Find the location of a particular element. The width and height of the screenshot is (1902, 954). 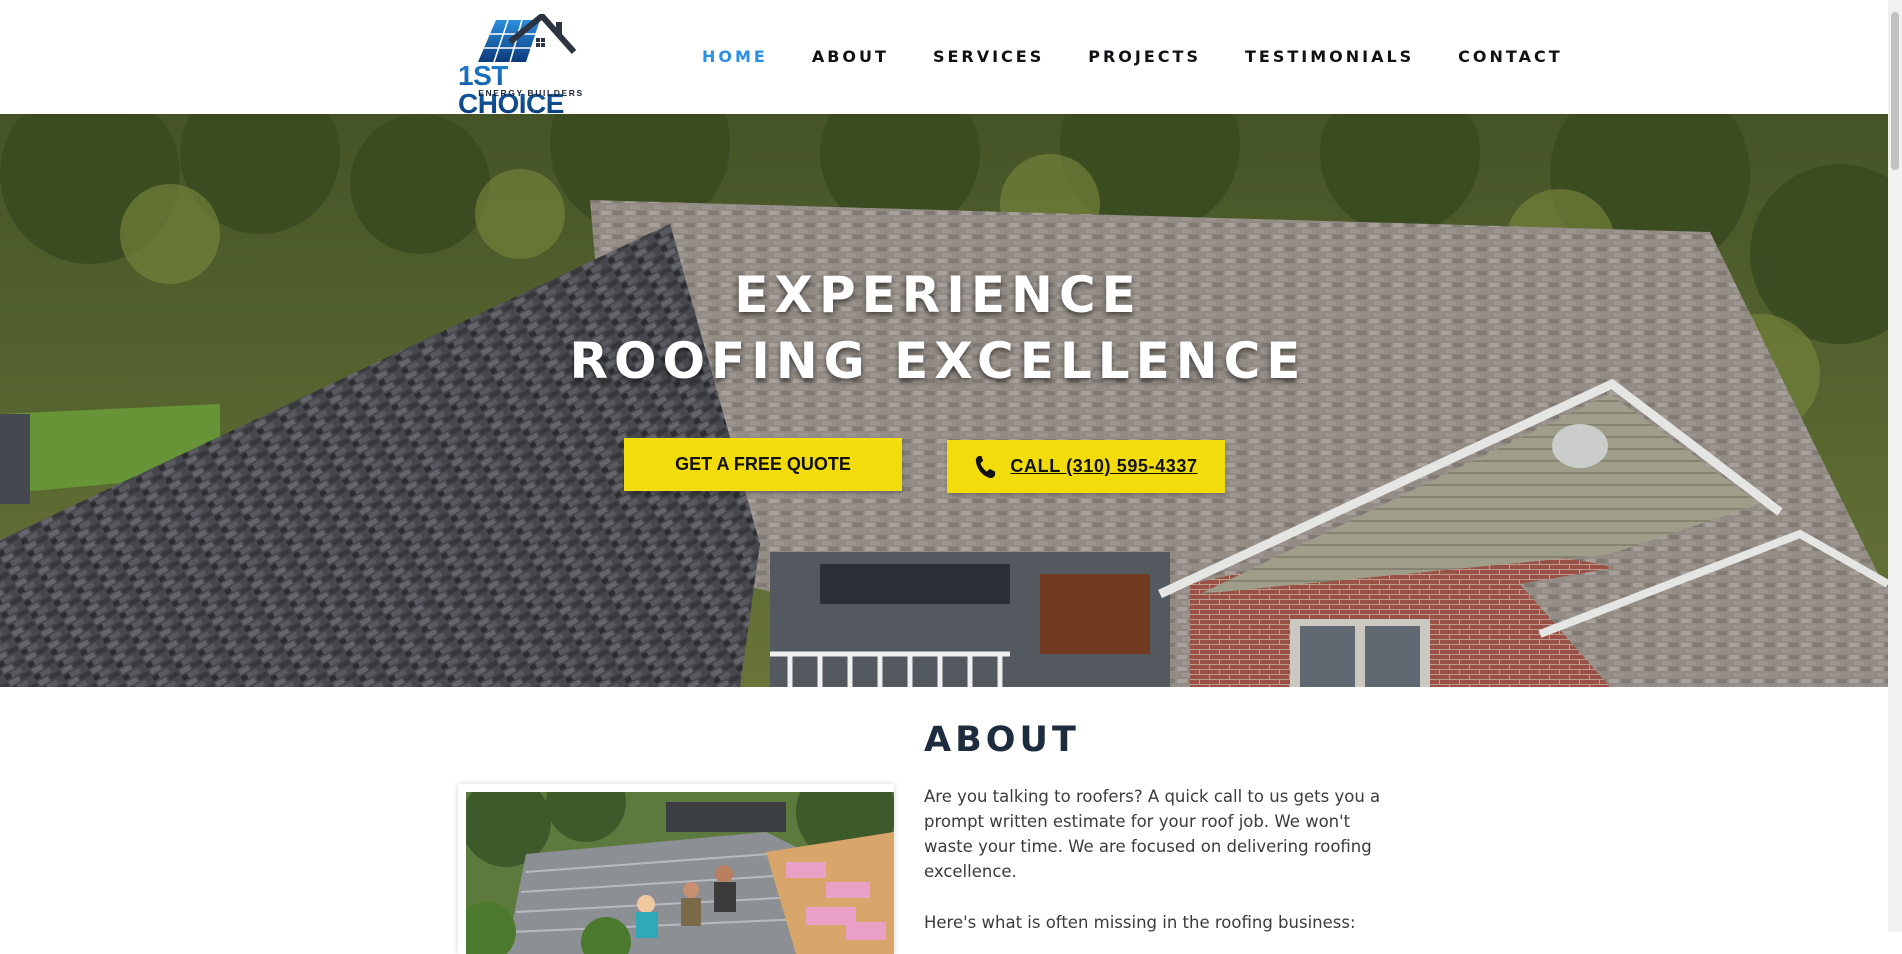

page-scrollbar is located at coordinates (1895, 466).